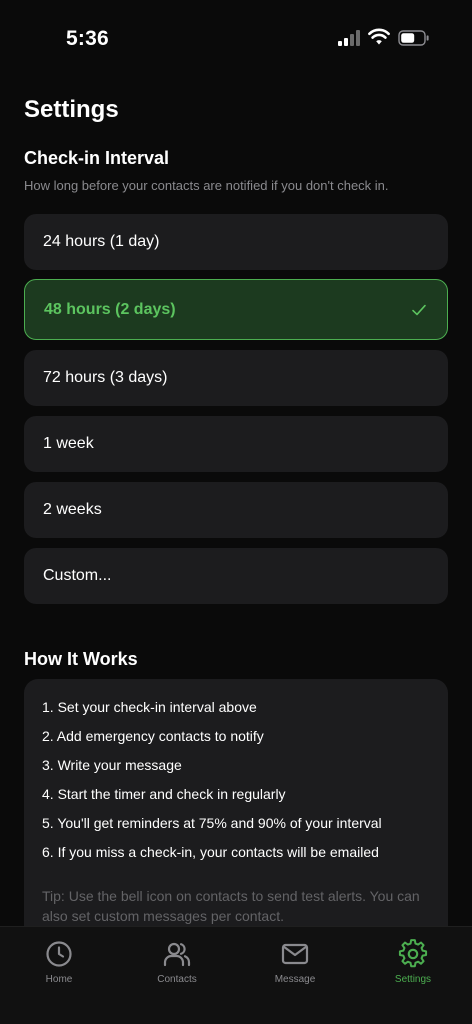 Image resolution: width=472 pixels, height=1024 pixels. Describe the element at coordinates (97, 158) in the screenshot. I see `check-in-interval-title: Check-in Interval` at that location.